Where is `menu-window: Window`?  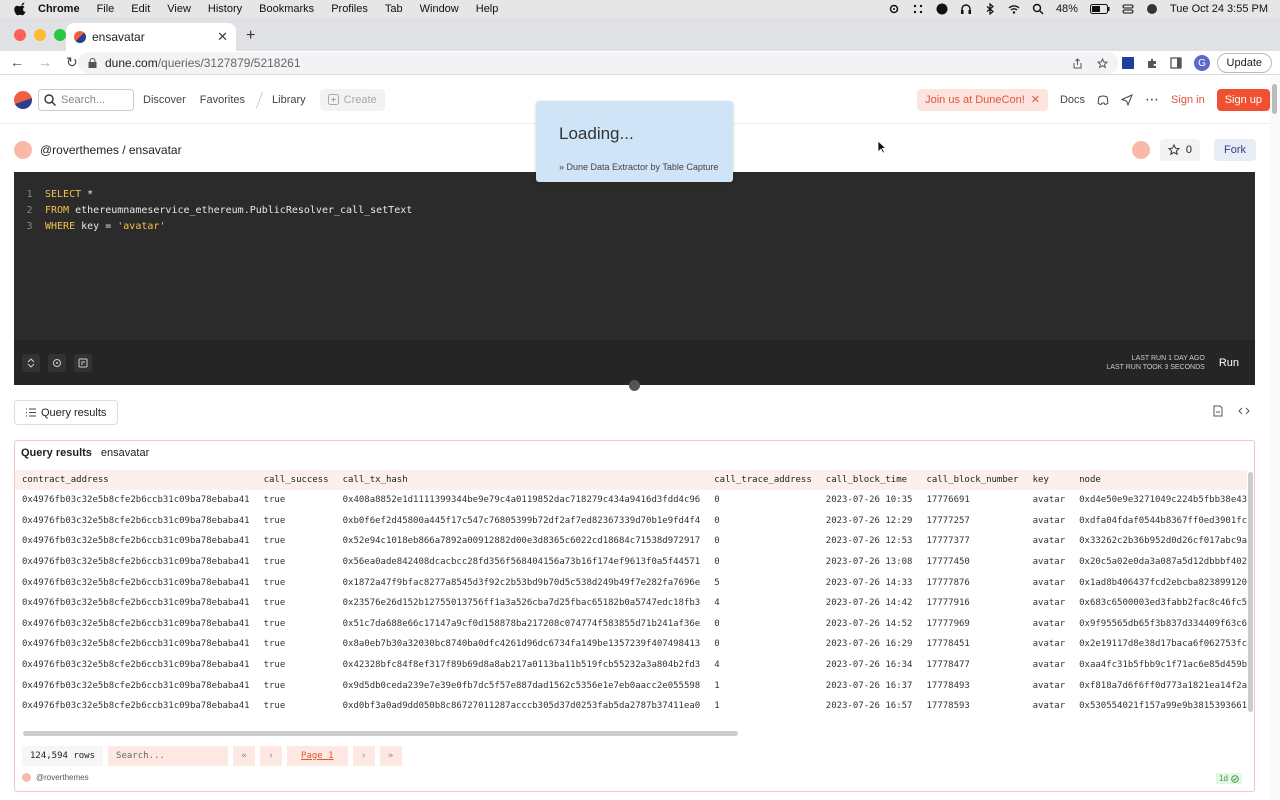
menu-window: Window is located at coordinates (439, 9).